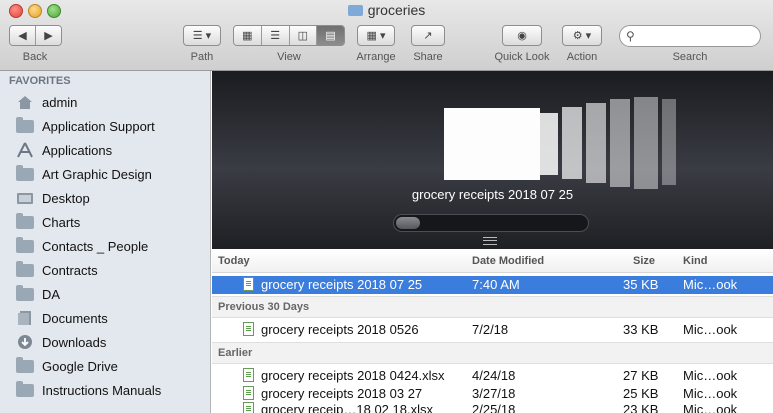 Image resolution: width=773 pixels, height=413 pixels. Describe the element at coordinates (66, 198) in the screenshot. I see `sidebar-item-label: Desktop` at that location.